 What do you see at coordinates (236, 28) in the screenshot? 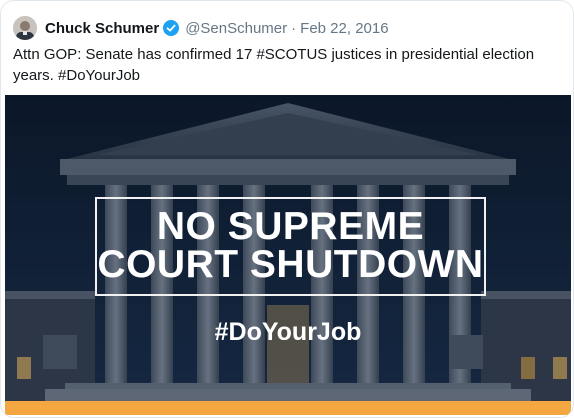
I see `author-handle: @SenSchumer` at bounding box center [236, 28].